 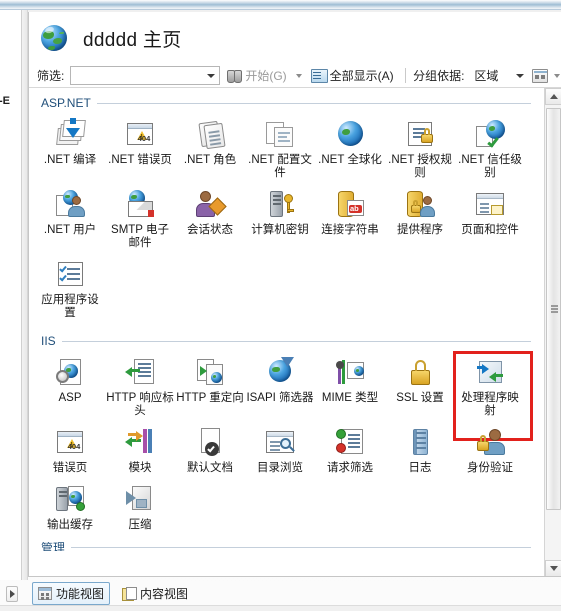 I want to click on feature-tile-label: 错误页, so click(x=70, y=468).